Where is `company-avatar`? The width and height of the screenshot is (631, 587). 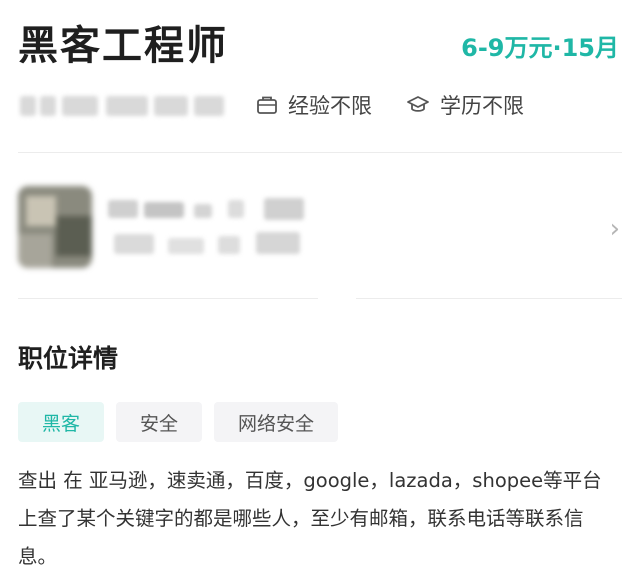 company-avatar is located at coordinates (55, 227).